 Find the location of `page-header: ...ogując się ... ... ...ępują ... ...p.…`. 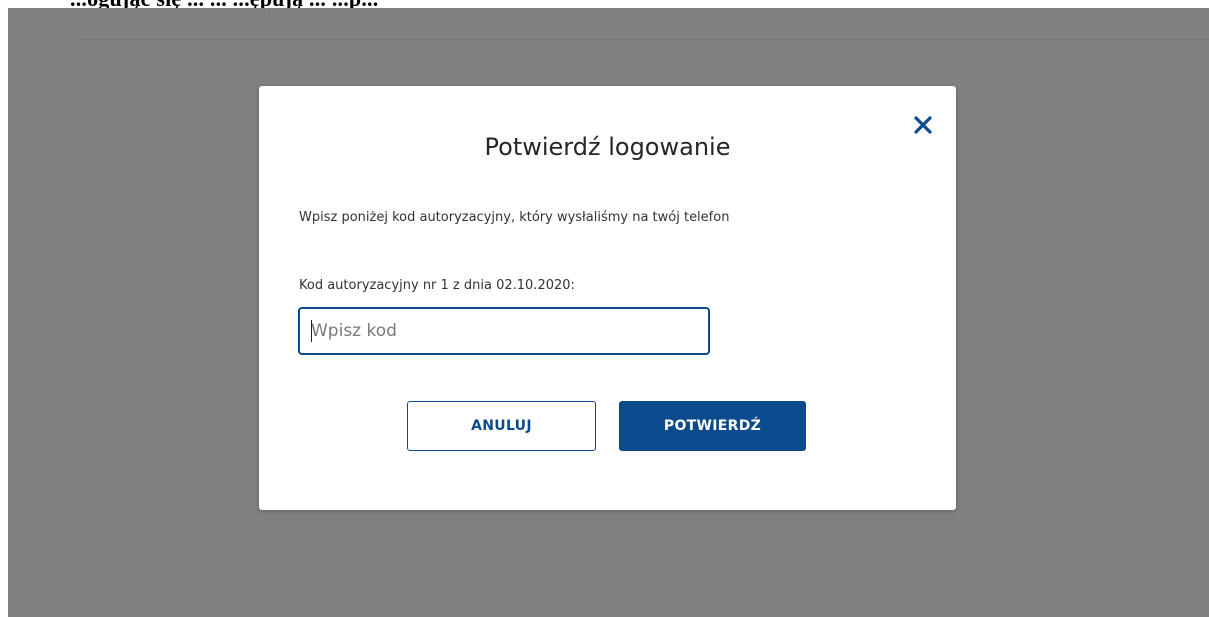

page-header: ...ogując się ... ... ...ępują ... ...p.… is located at coordinates (604, 4).